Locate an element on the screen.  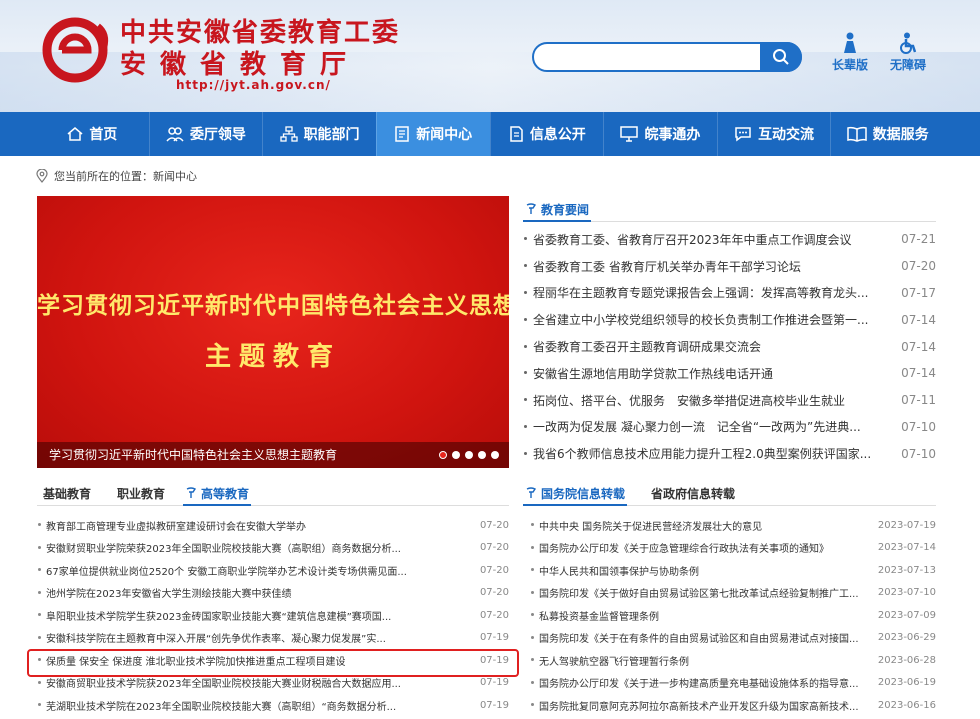
list-item: 省委教育工委召开主题教育调研成果交流会 07-14 is located at coordinates (729, 346).